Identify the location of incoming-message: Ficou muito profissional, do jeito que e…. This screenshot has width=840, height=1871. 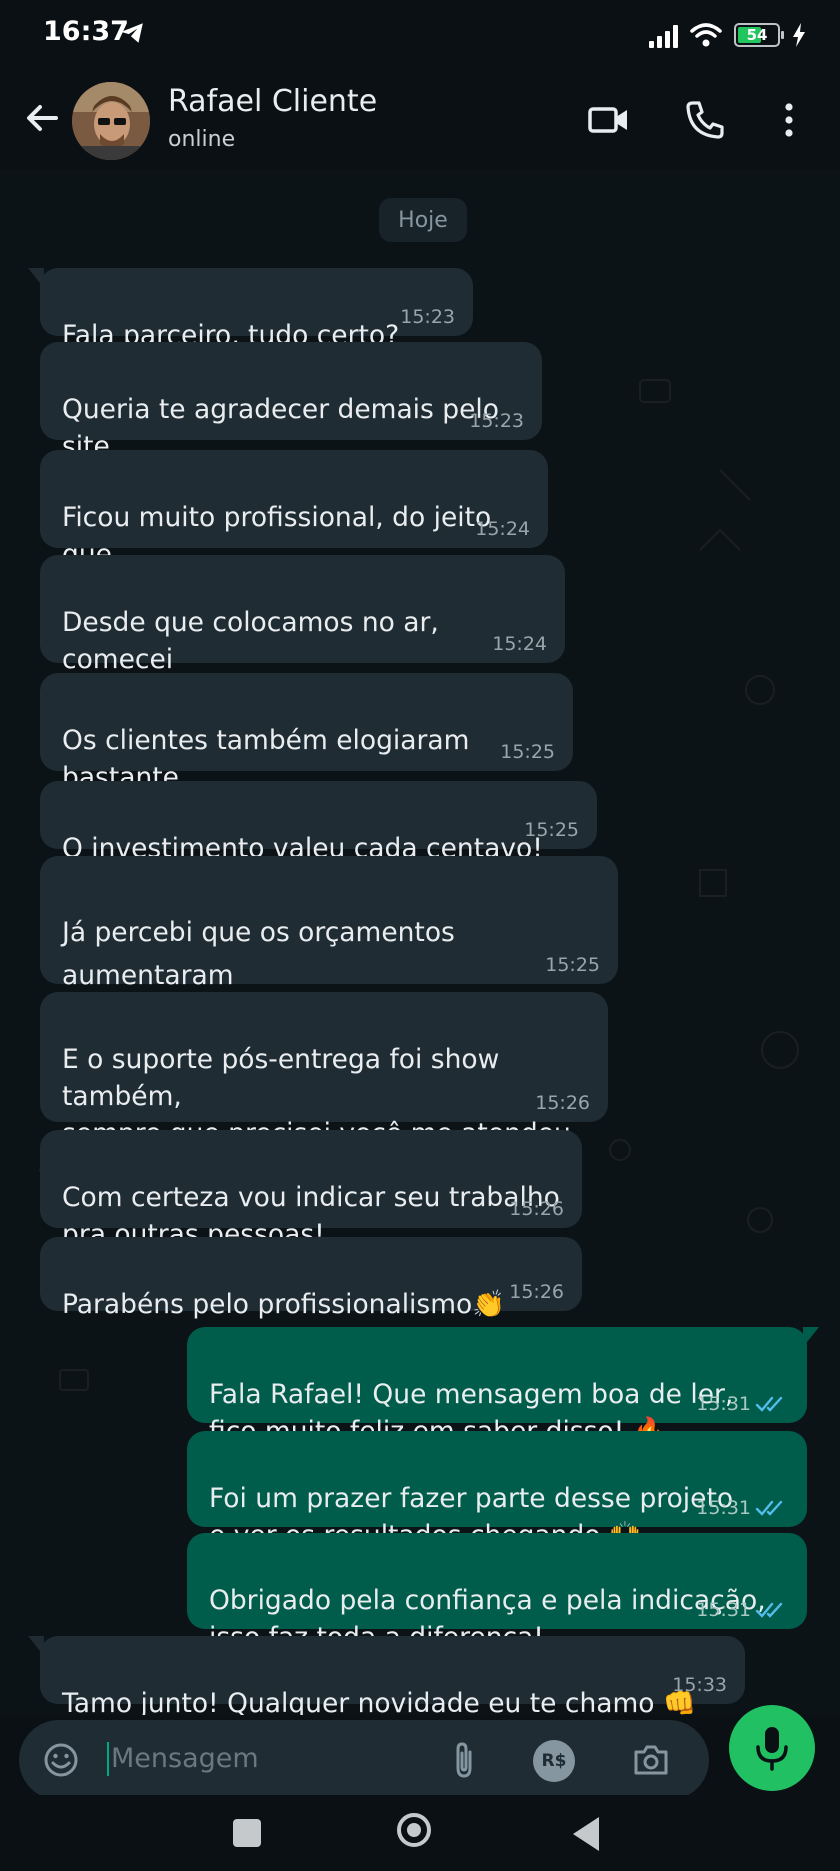
(294, 528).